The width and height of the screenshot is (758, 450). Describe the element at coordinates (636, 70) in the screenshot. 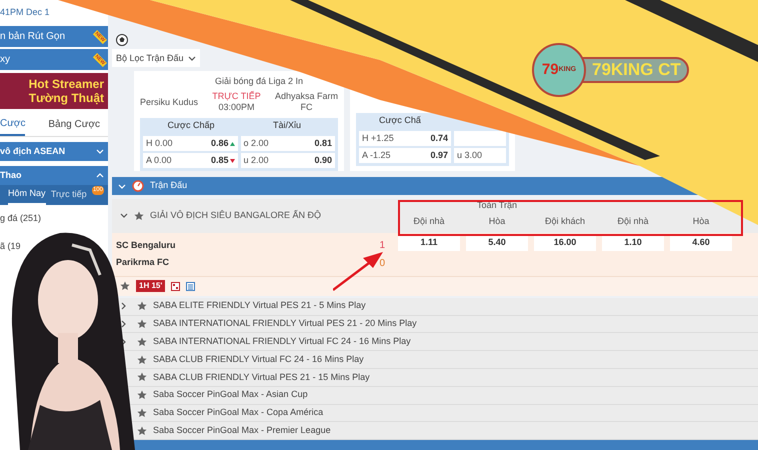

I see `logo-text: 79KING CT` at that location.